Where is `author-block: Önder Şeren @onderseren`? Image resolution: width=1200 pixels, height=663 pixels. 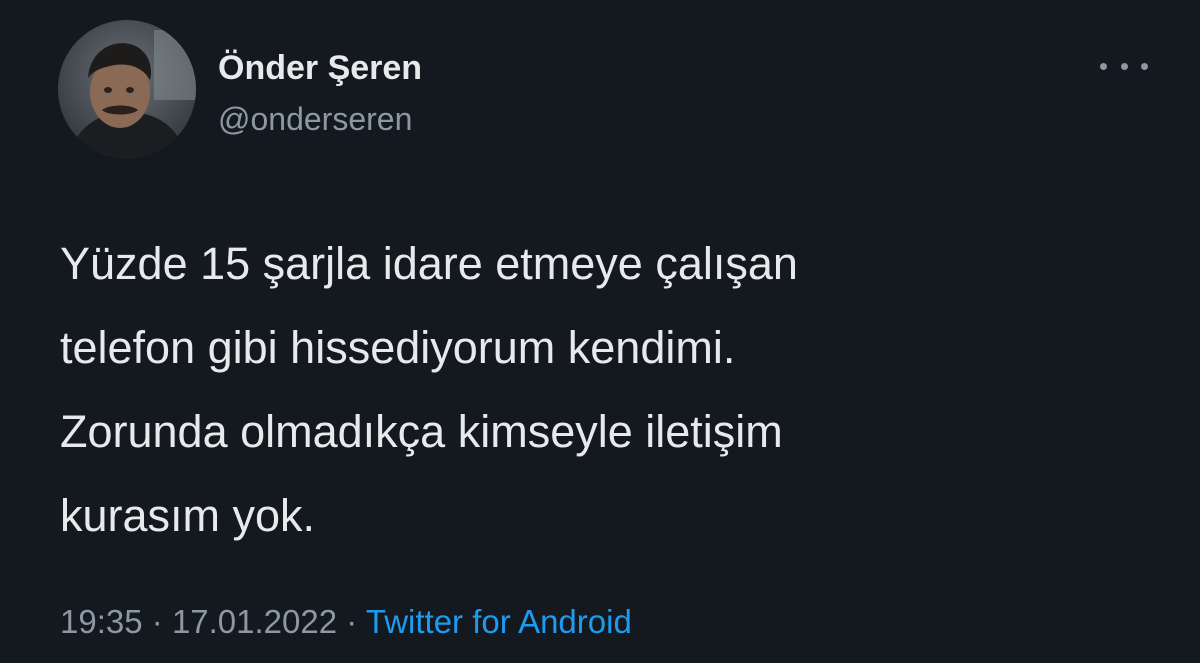
author-block: Önder Şeren @onderseren is located at coordinates (320, 93).